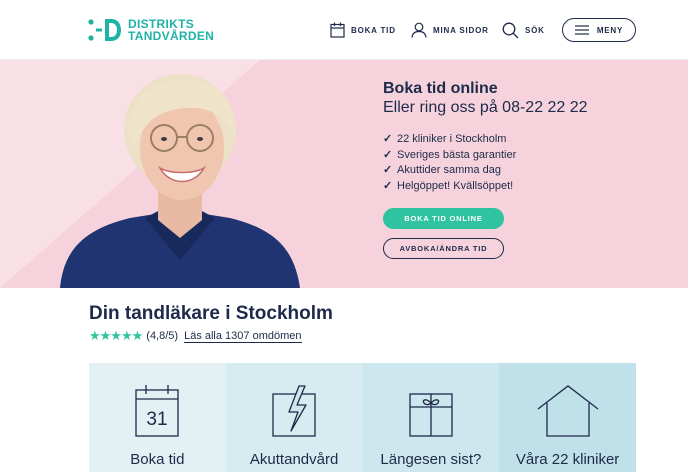  What do you see at coordinates (157, 459) in the screenshot?
I see `card-label: Boka tid` at bounding box center [157, 459].